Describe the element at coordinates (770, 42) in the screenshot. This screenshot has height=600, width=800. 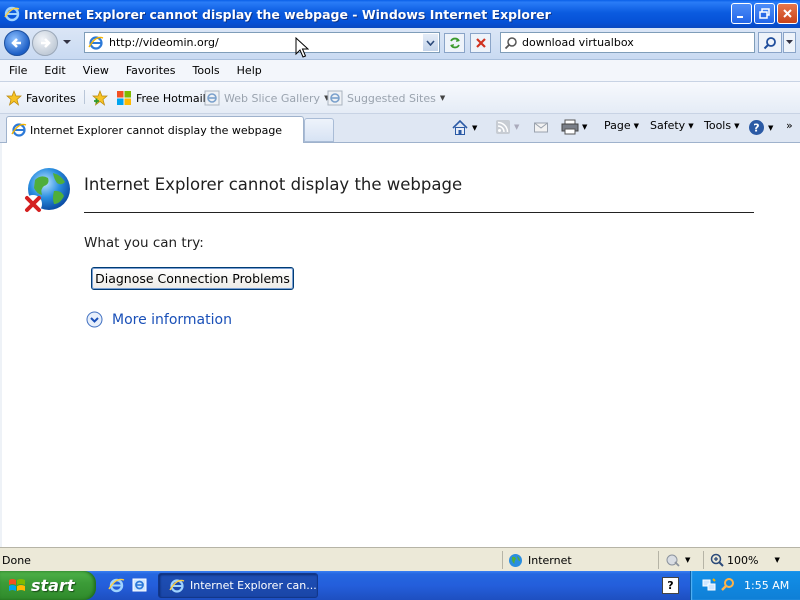
I see `search-go-button` at that location.